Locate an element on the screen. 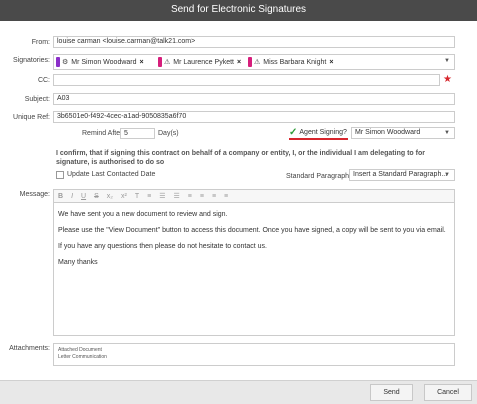 This screenshot has height=404, width=477. message-label: Message: is located at coordinates (34, 194).